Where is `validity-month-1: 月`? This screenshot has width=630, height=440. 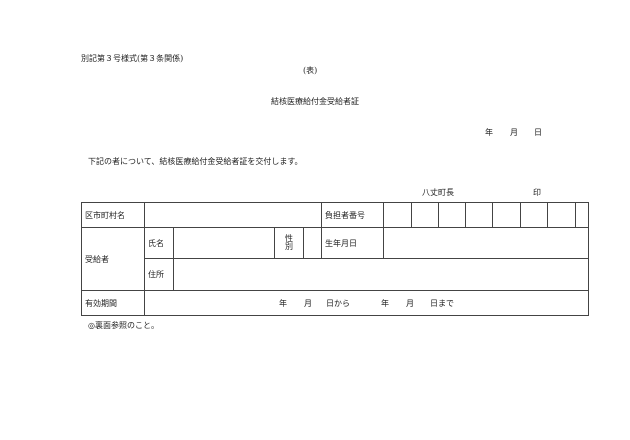
validity-month-1: 月 is located at coordinates (308, 303).